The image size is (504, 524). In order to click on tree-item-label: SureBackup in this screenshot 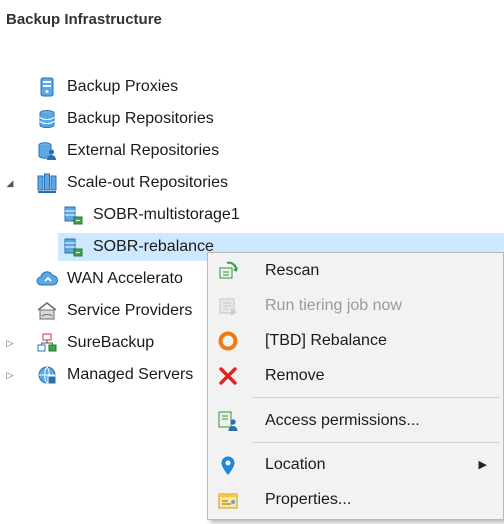, I will do `click(111, 342)`.